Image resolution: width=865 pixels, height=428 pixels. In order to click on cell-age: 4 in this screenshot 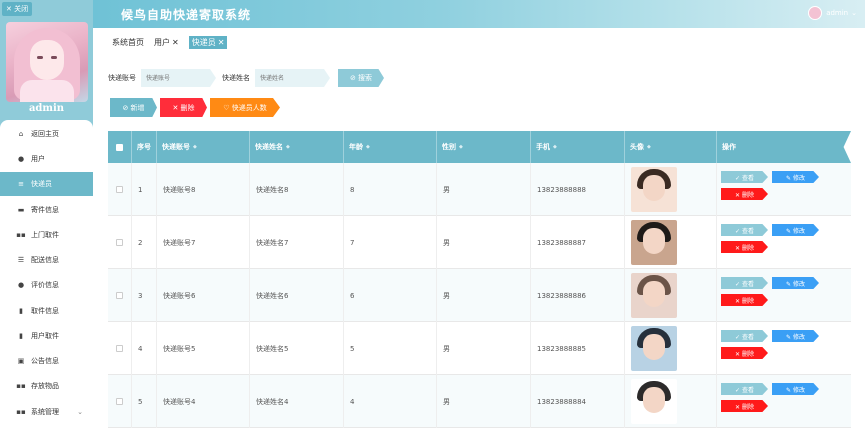, I will do `click(390, 401)`.